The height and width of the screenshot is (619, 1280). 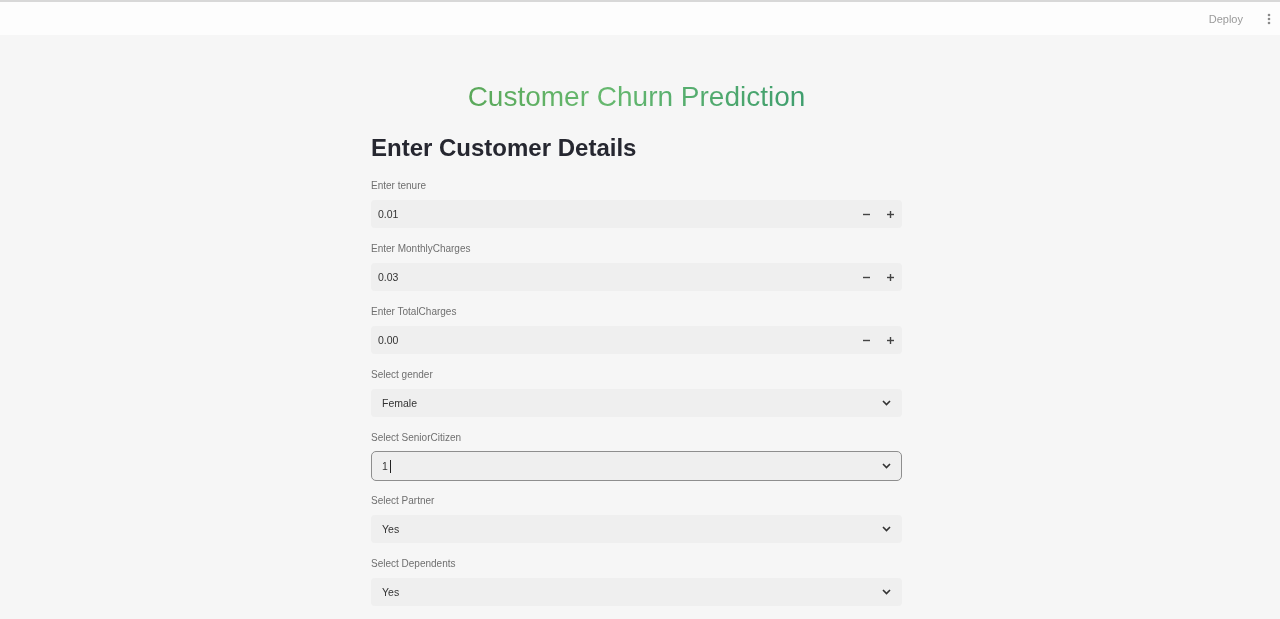 What do you see at coordinates (612, 277) in the screenshot?
I see `number-input: 0.03` at bounding box center [612, 277].